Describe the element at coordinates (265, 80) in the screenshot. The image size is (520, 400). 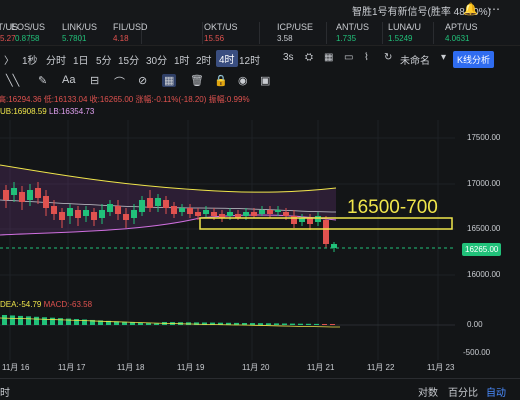
I see `screenshot-icon: ▣` at that location.